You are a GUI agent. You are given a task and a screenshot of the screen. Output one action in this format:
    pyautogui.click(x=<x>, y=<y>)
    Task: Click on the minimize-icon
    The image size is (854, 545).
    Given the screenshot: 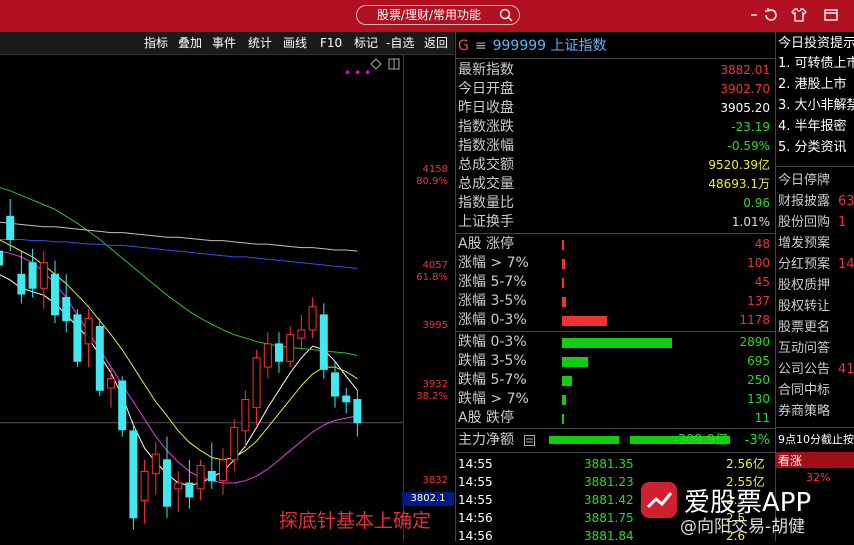 What is the action you would take?
    pyautogui.click(x=754, y=15)
    